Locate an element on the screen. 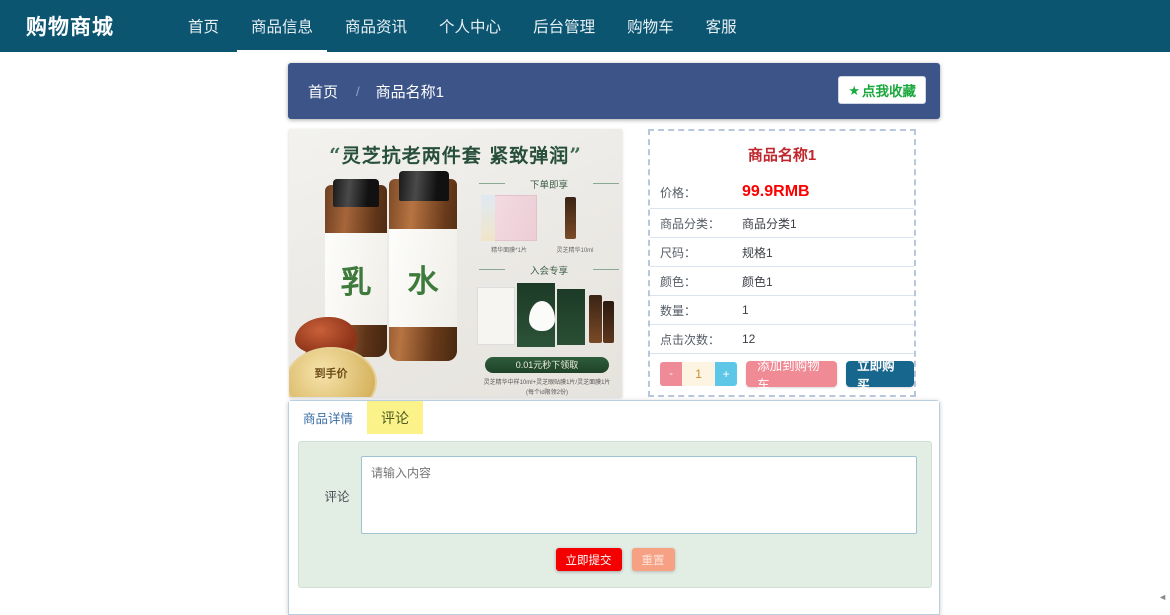  nav-item-user-center: 个人中心 is located at coordinates (470, 26).